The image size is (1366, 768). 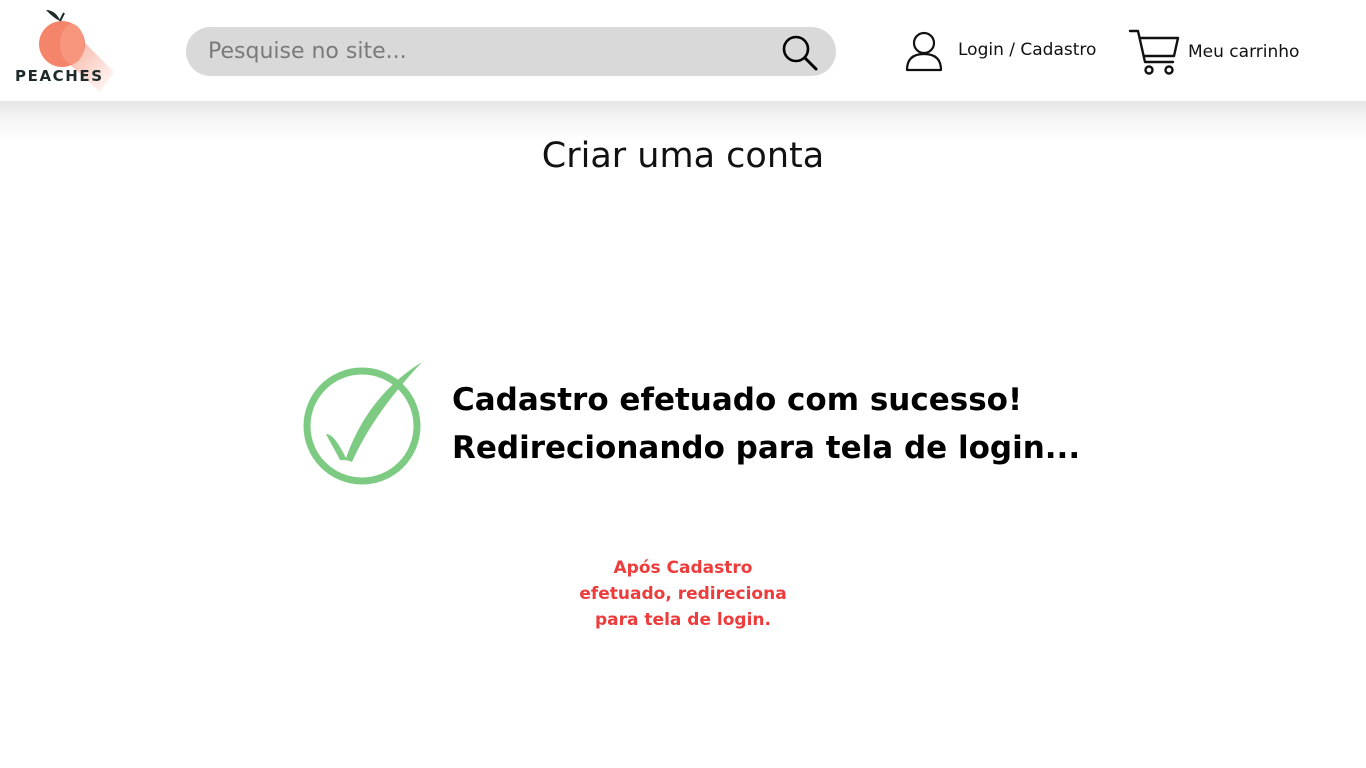 I want to click on cart-icon, so click(x=1154, y=52).